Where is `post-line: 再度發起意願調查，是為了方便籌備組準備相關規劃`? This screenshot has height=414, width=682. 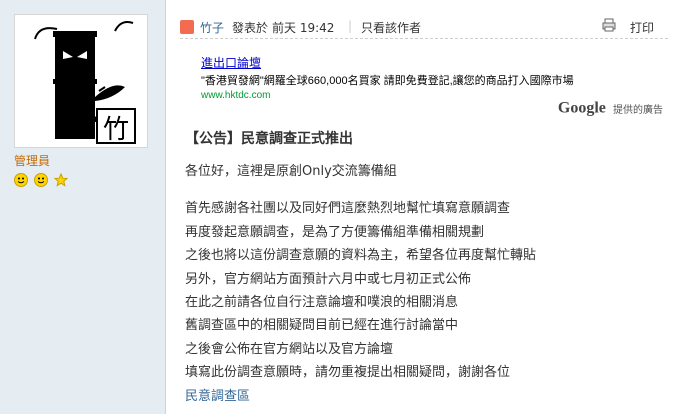 post-line: 再度發起意願調查，是為了方便籌備組準備相關規劃 is located at coordinates (335, 232).